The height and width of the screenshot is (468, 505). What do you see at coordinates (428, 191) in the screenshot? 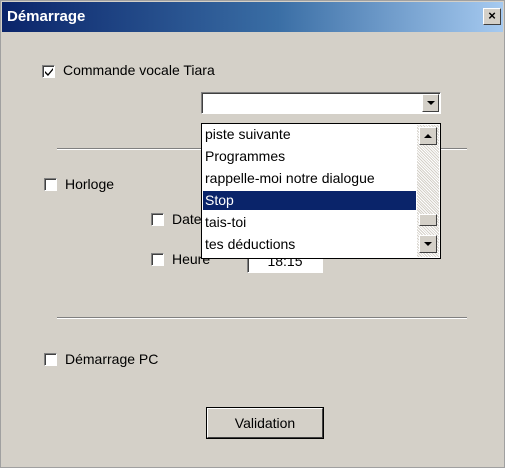
I see `dropdown-scrollbar` at bounding box center [428, 191].